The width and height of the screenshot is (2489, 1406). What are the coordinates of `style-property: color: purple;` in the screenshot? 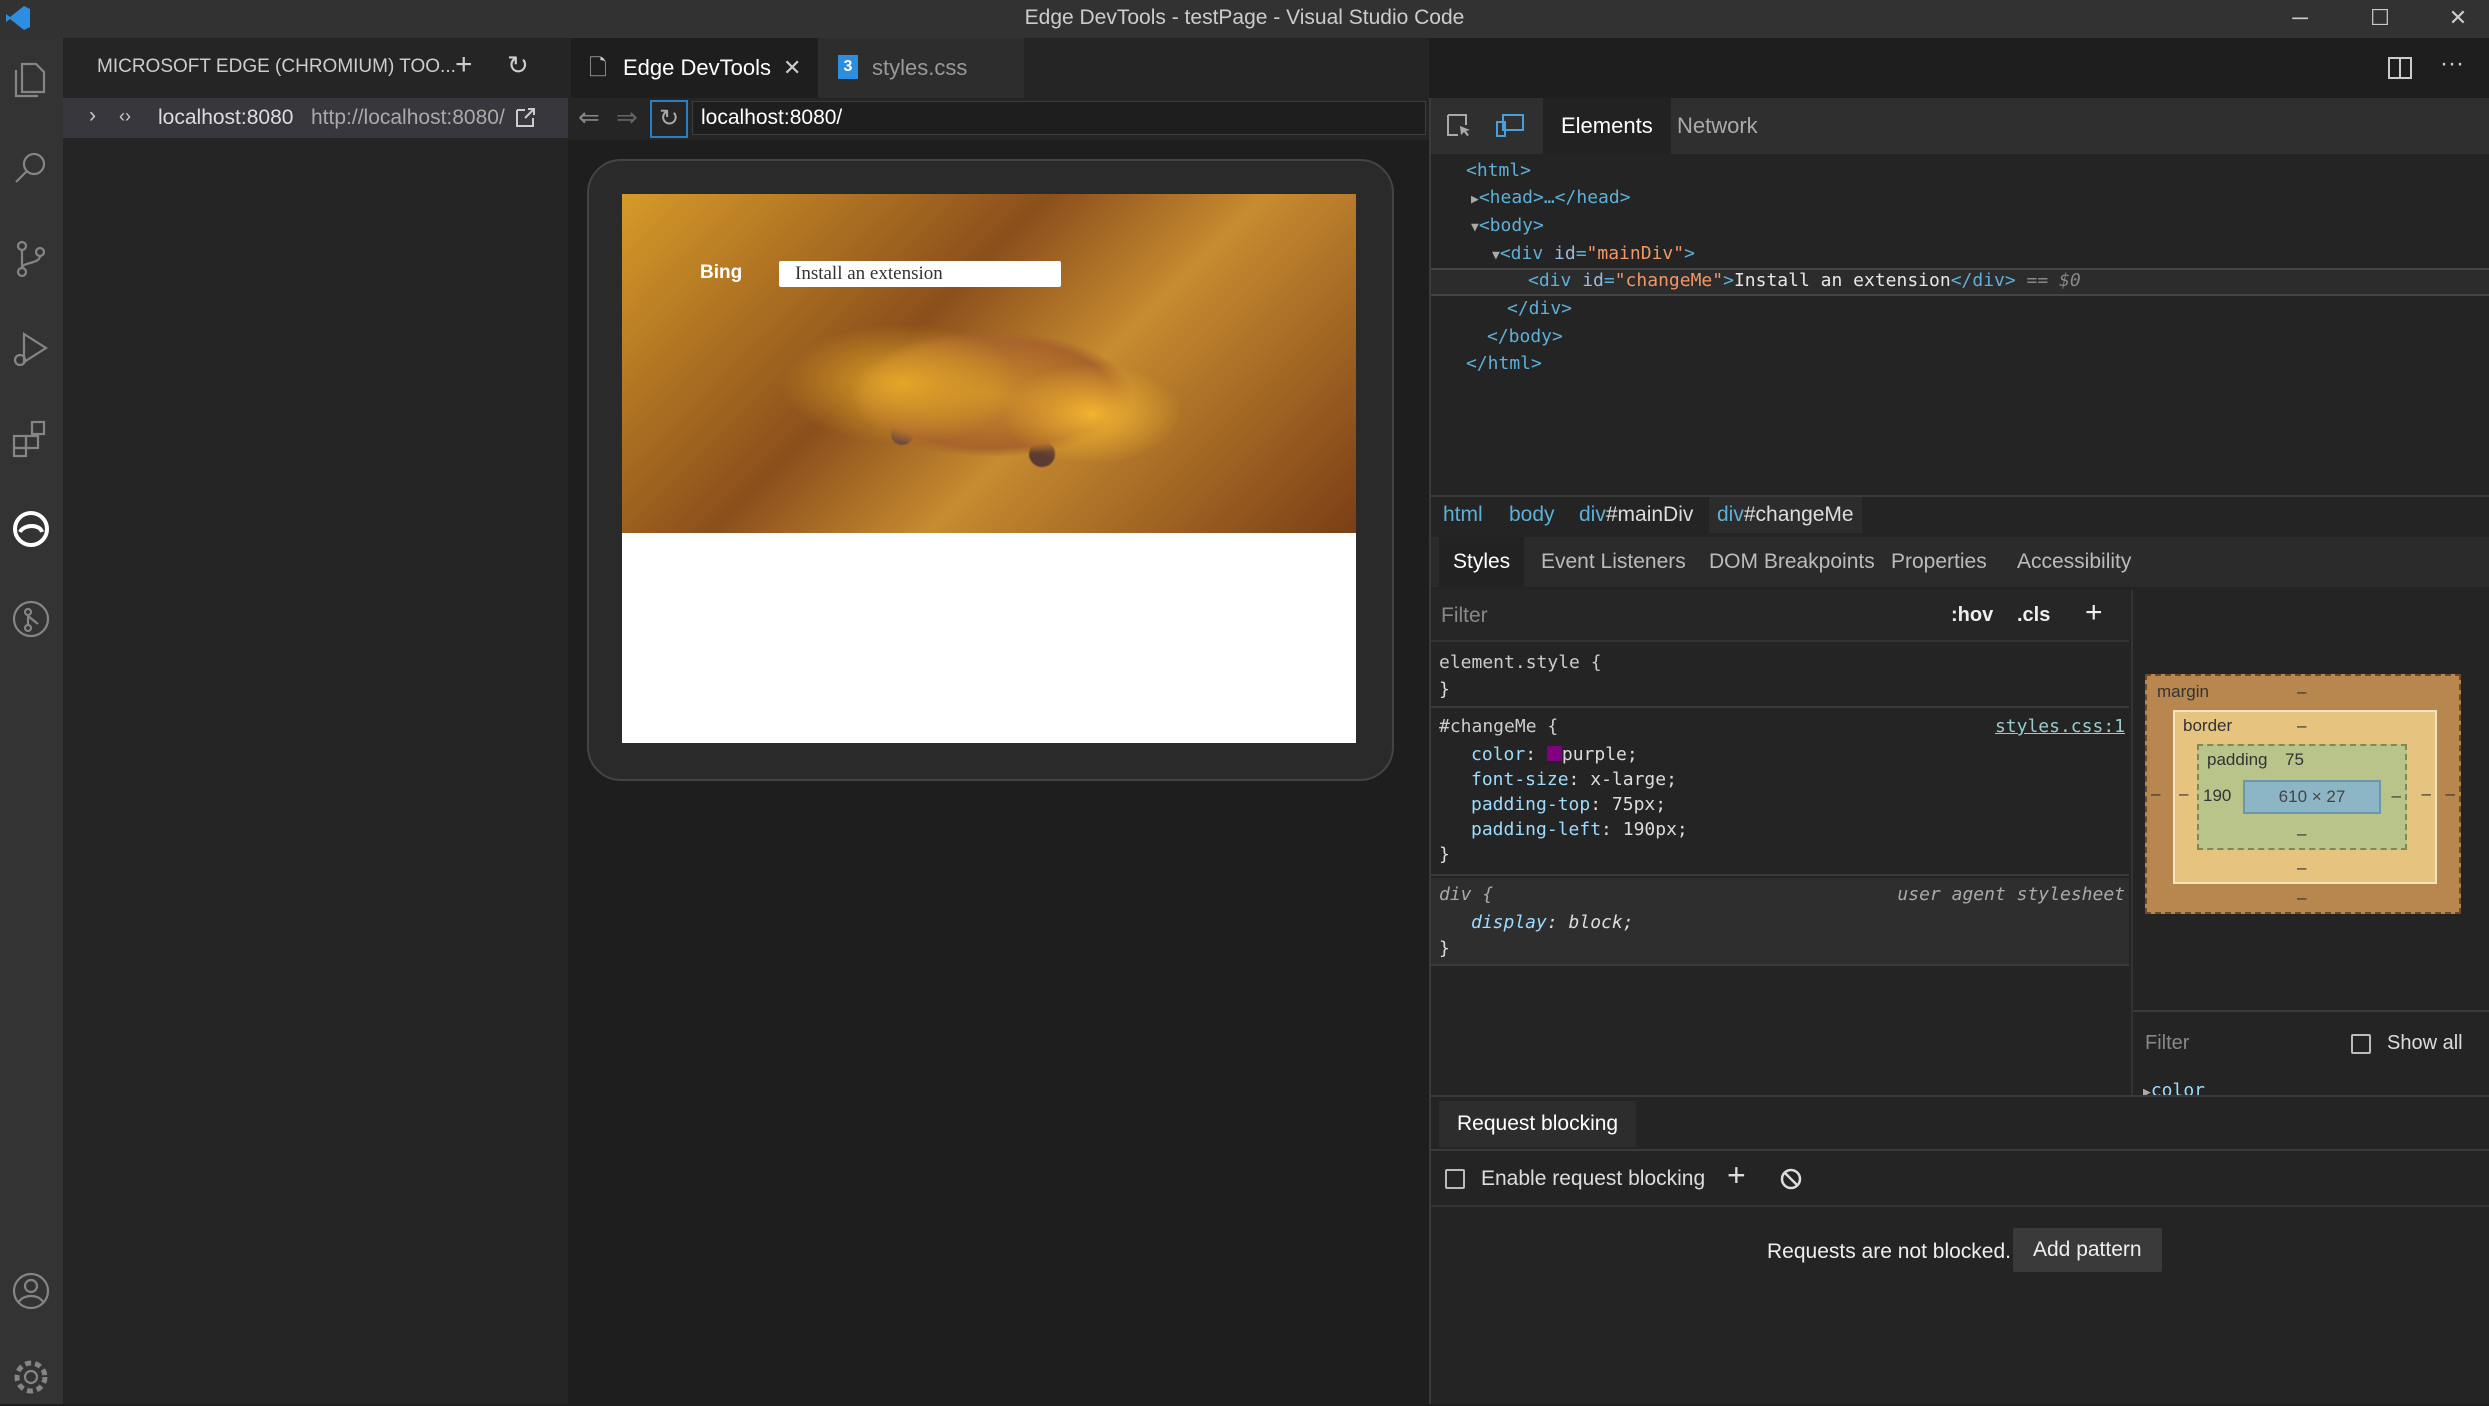 It's located at (1554, 754).